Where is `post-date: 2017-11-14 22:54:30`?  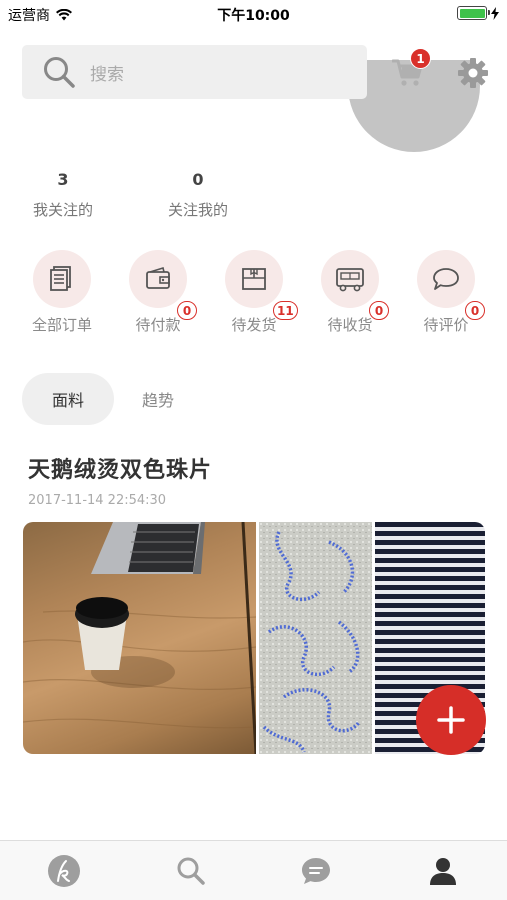 post-date: 2017-11-14 22:54:30 is located at coordinates (97, 500).